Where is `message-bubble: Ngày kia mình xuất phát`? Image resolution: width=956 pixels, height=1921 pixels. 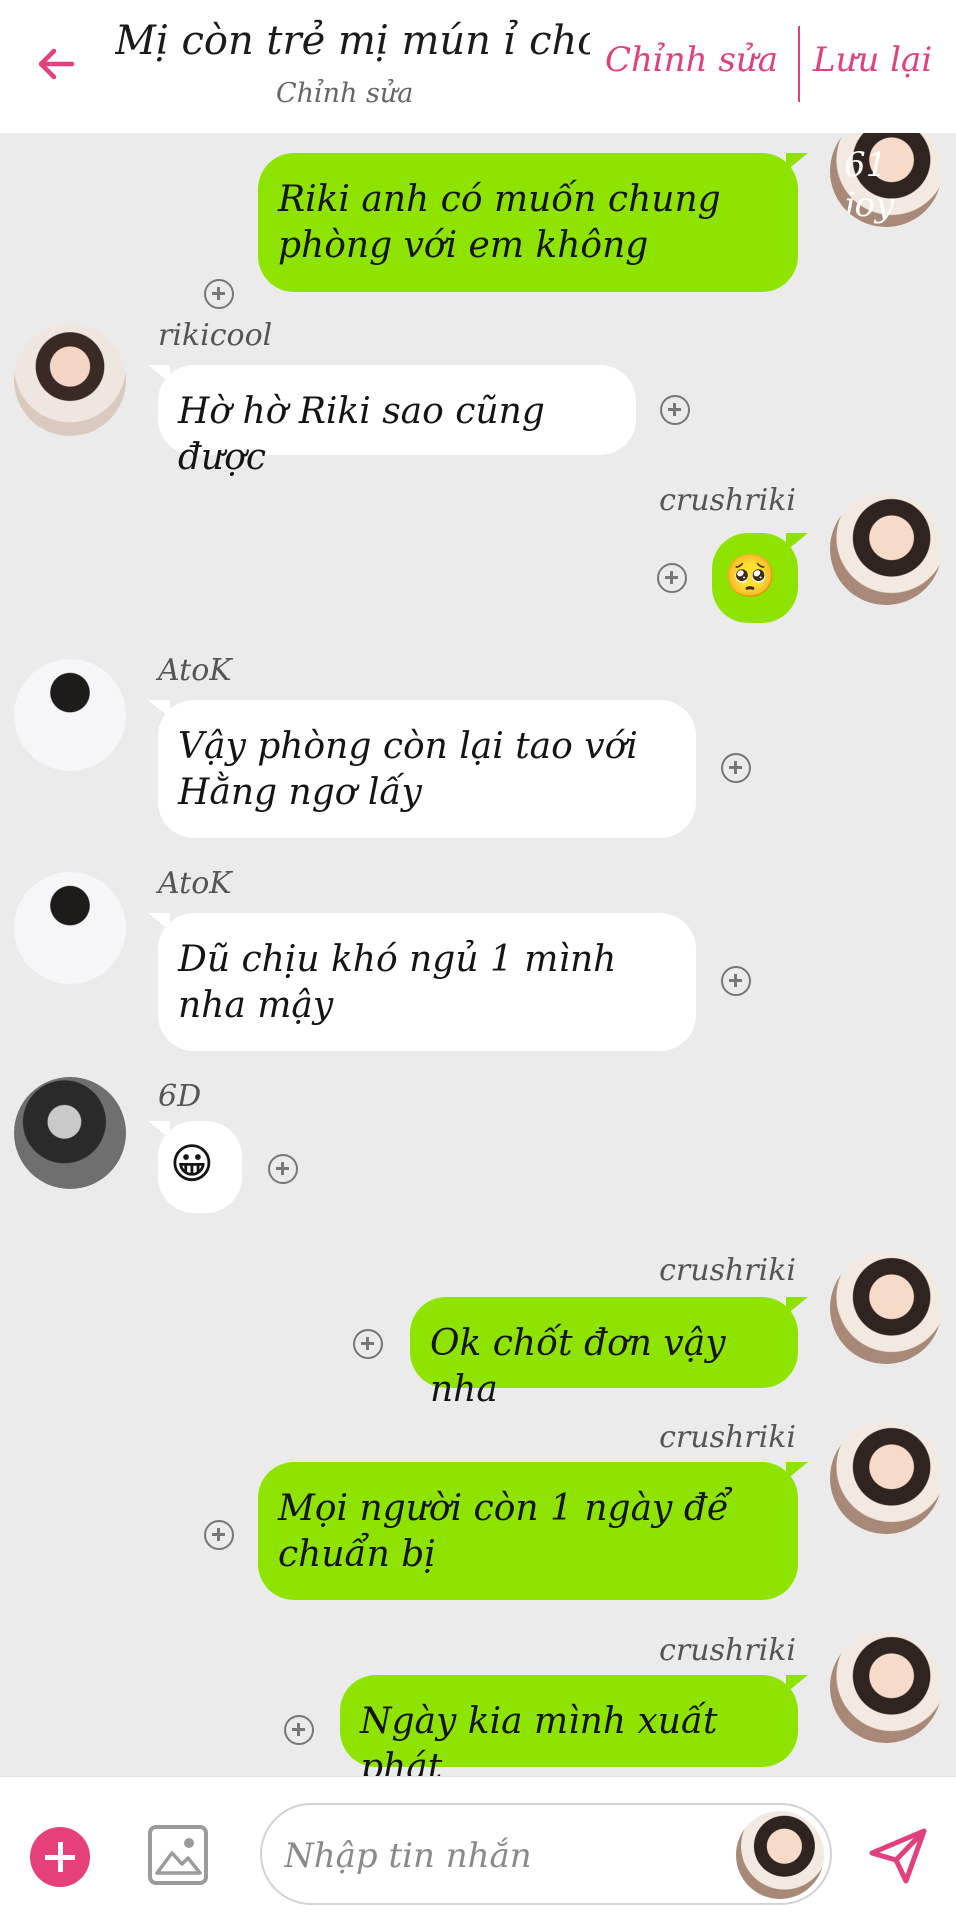 message-bubble: Ngày kia mình xuất phát is located at coordinates (574, 1725).